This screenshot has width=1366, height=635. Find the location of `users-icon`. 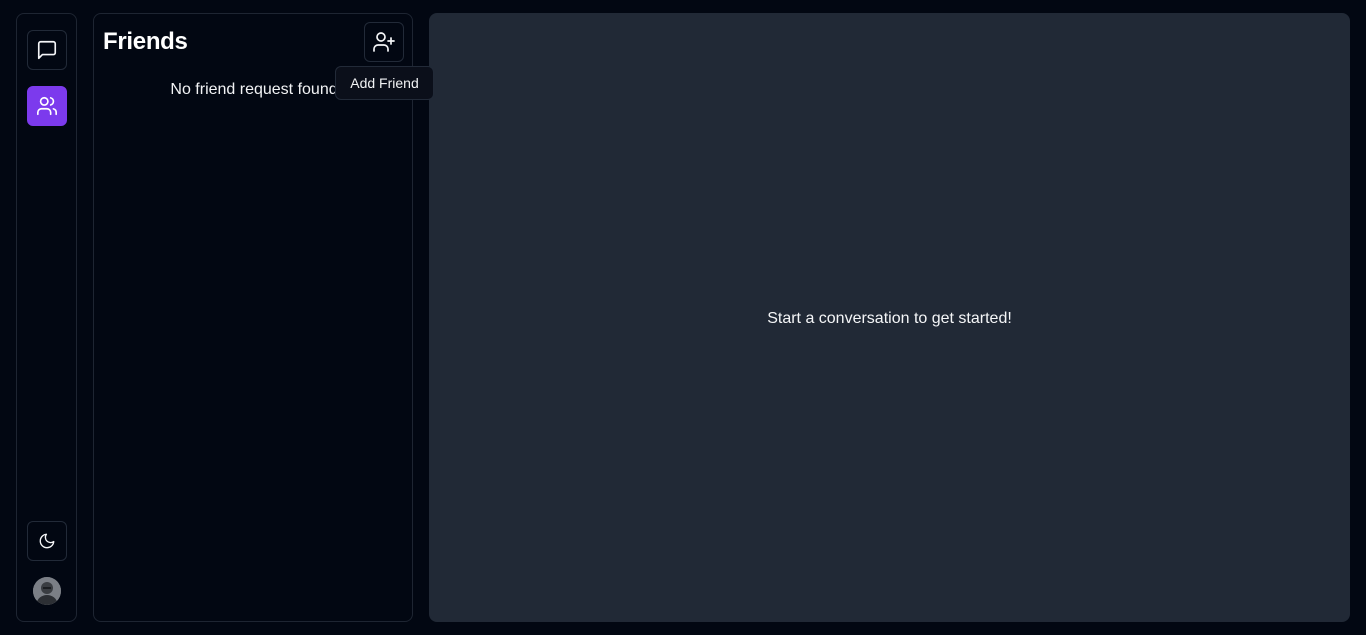

users-icon is located at coordinates (47, 106).